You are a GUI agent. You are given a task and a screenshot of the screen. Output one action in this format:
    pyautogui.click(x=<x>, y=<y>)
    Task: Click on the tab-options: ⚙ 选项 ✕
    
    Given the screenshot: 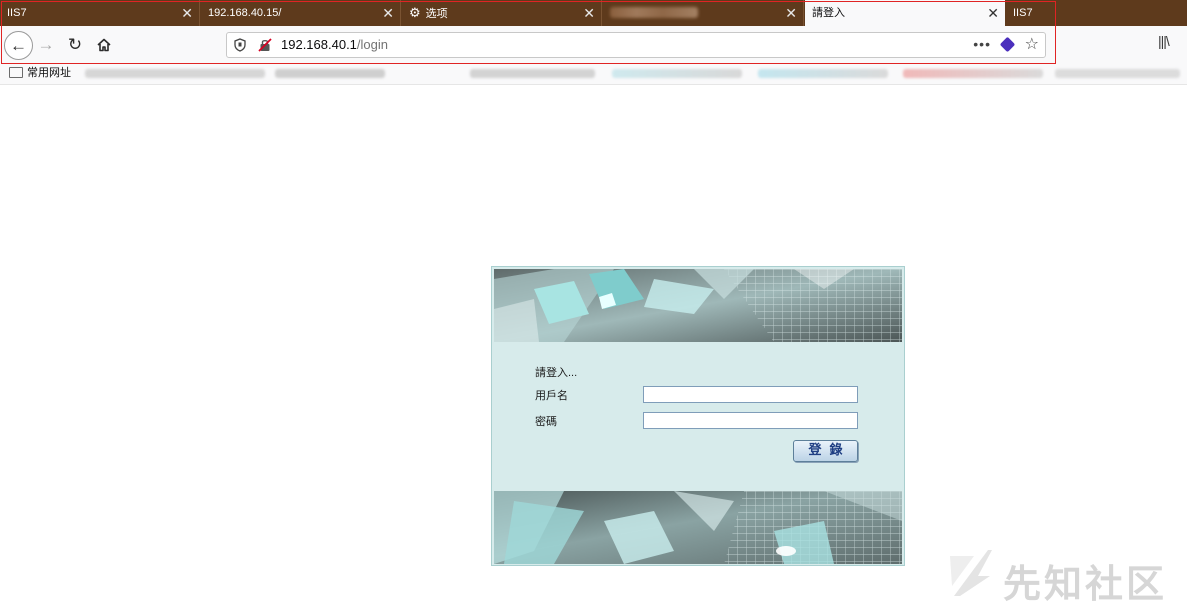 What is the action you would take?
    pyautogui.click(x=502, y=13)
    